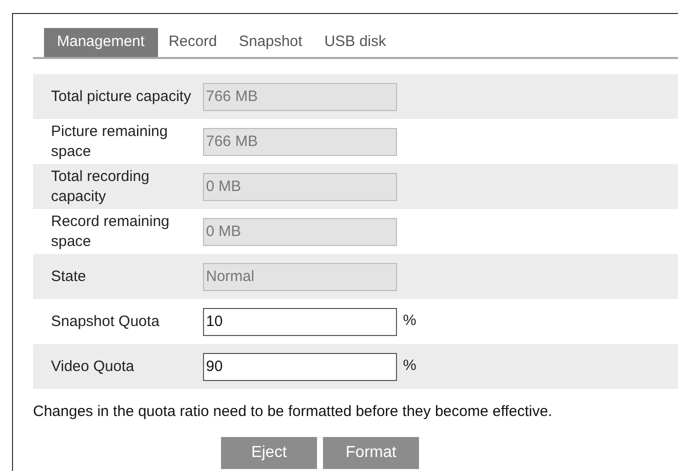 The image size is (678, 471). I want to click on action-button: Eject, so click(269, 452).